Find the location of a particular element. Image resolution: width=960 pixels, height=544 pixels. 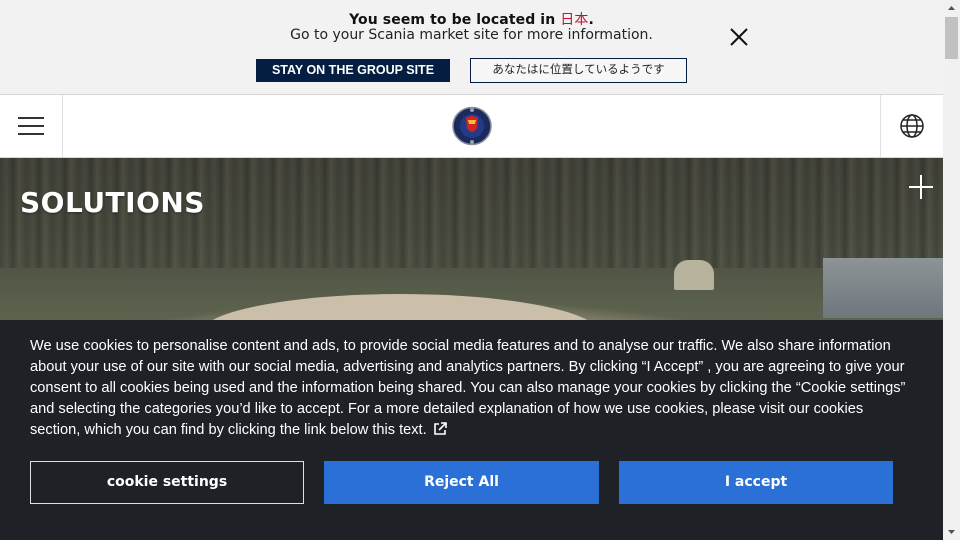

reject-all-button: Reject All is located at coordinates (461, 482).